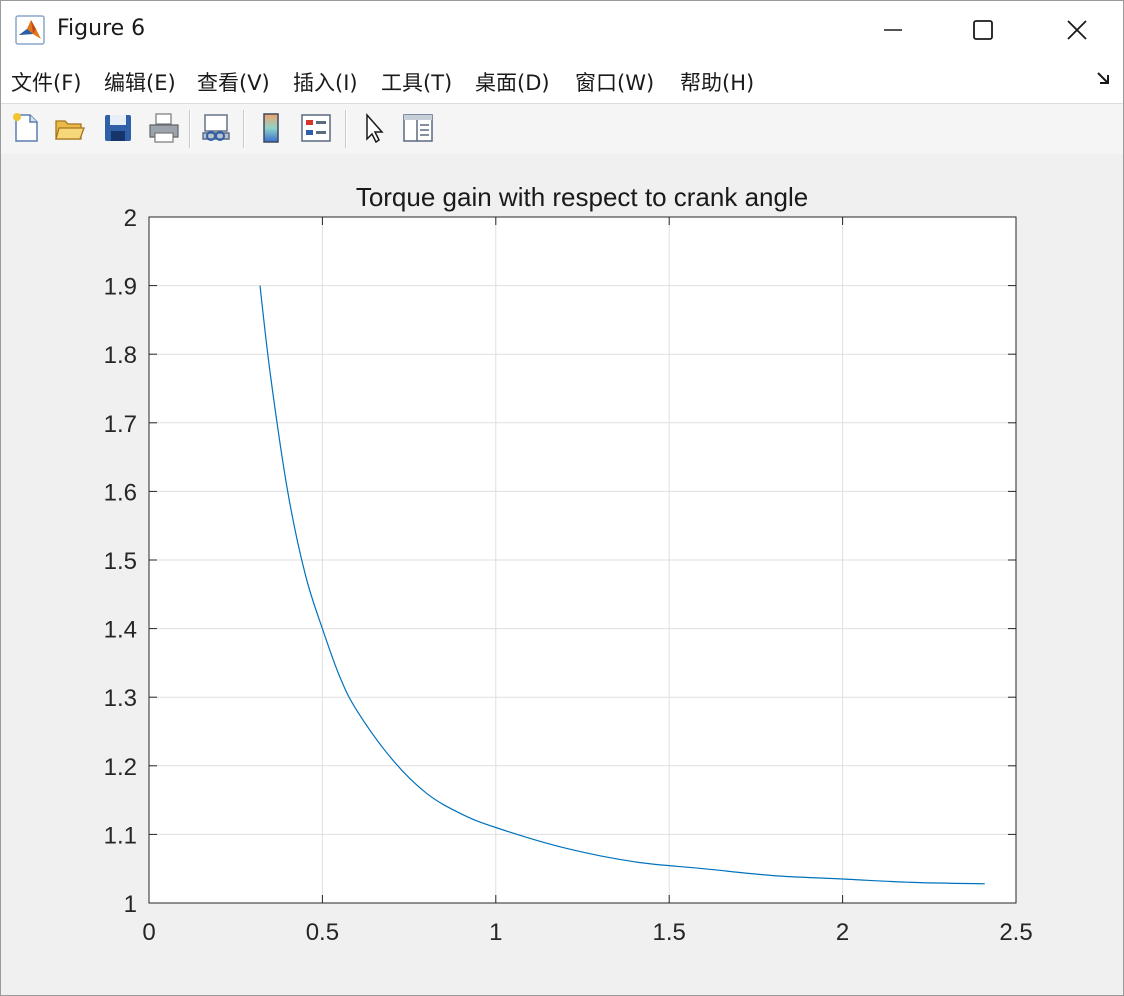 The width and height of the screenshot is (1124, 996). What do you see at coordinates (26, 128) in the screenshot?
I see `new-figure-icon` at bounding box center [26, 128].